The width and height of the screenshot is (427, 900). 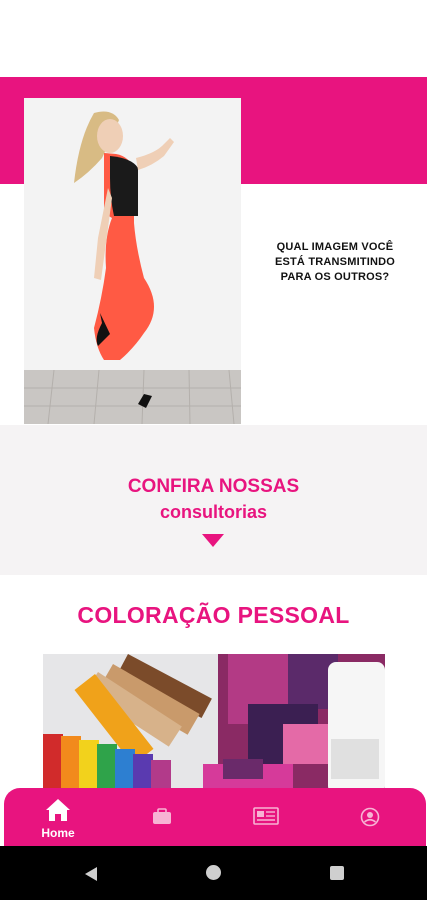 I want to click on recent-square-icon, so click(x=337, y=873).